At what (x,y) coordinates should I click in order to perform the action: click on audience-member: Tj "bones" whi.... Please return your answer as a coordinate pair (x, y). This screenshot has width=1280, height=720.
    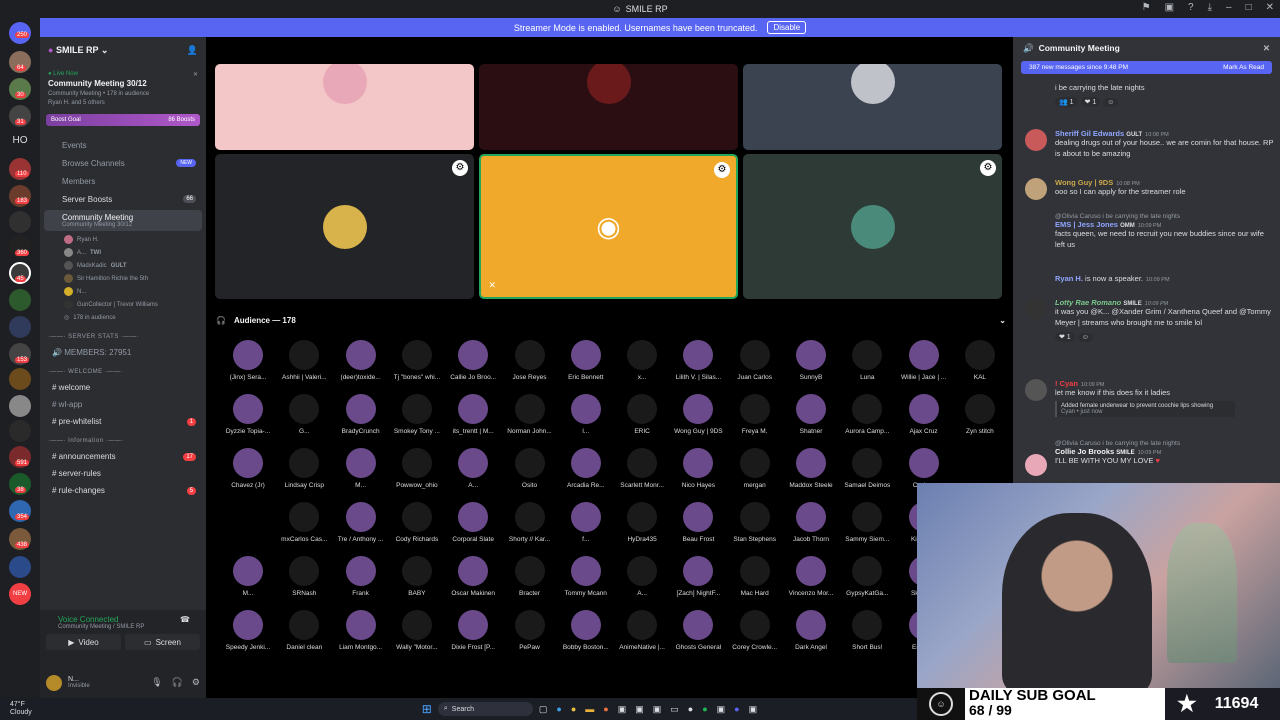
    Looking at the image, I should click on (417, 360).